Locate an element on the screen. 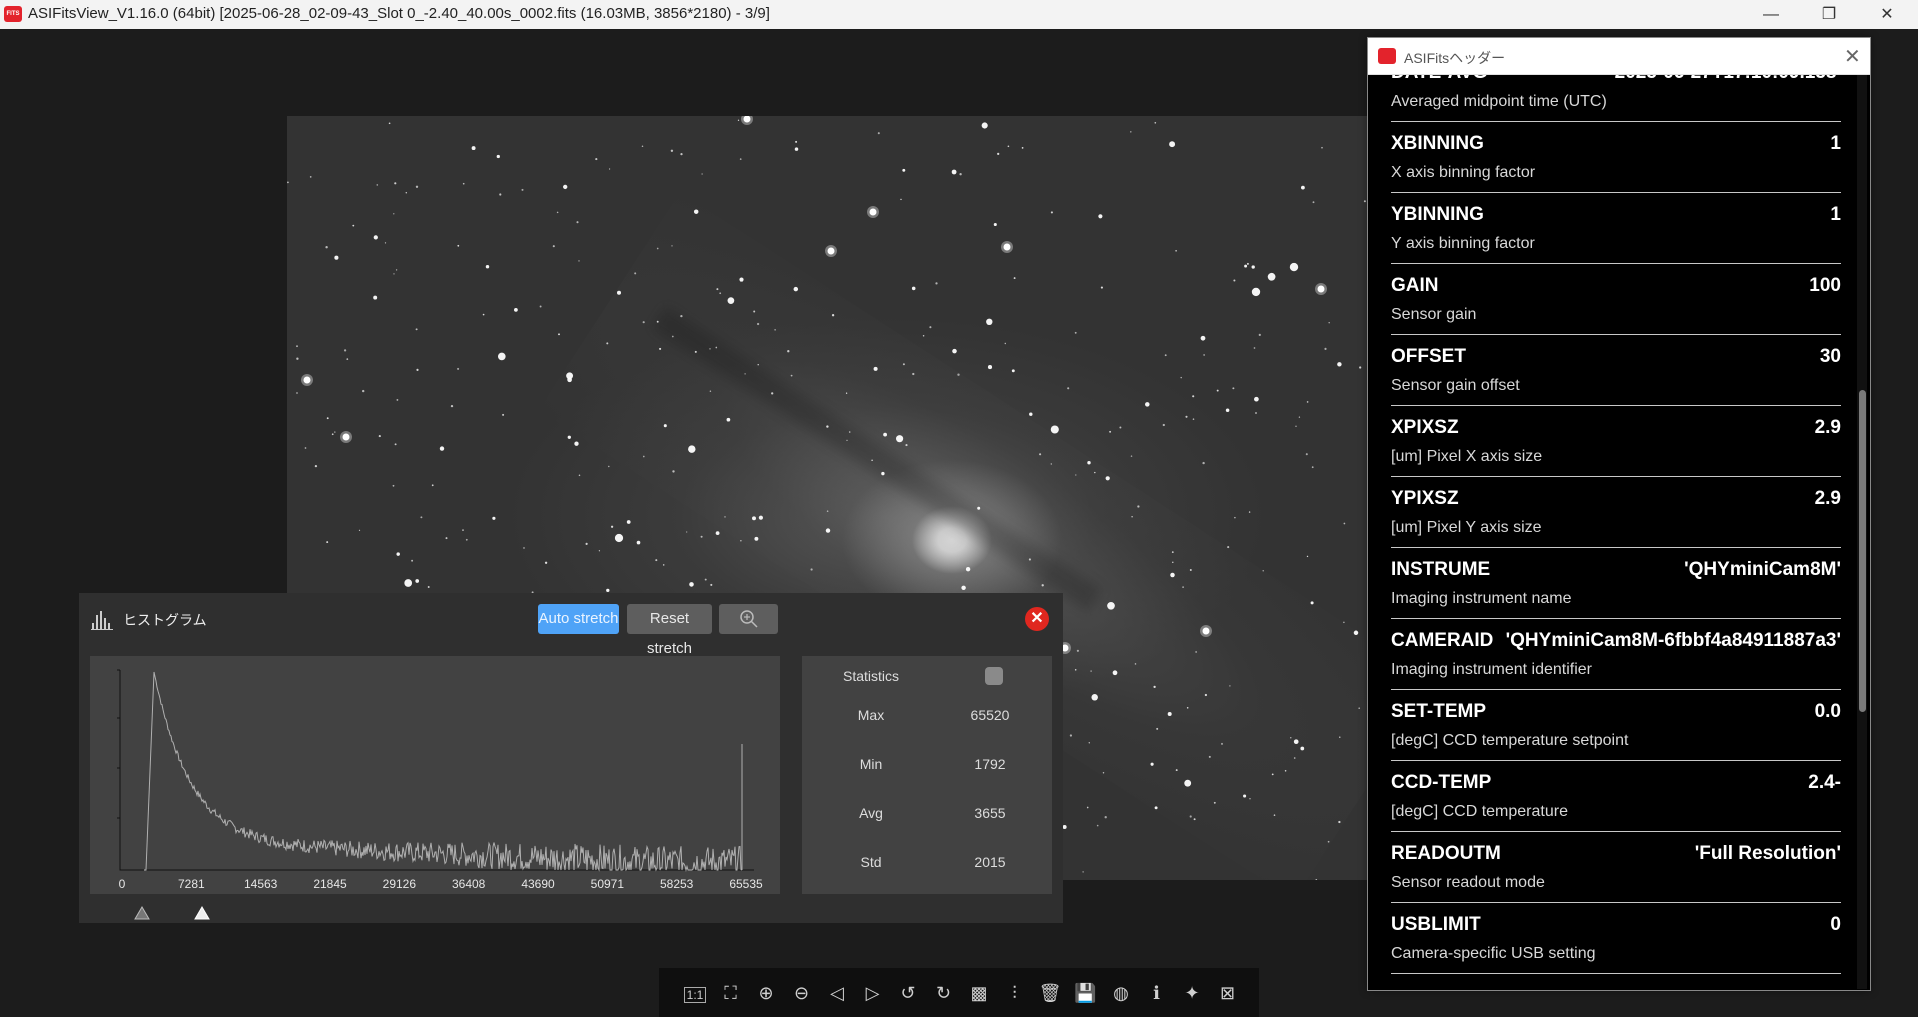  rotate-left-button: ↺ is located at coordinates (908, 993).